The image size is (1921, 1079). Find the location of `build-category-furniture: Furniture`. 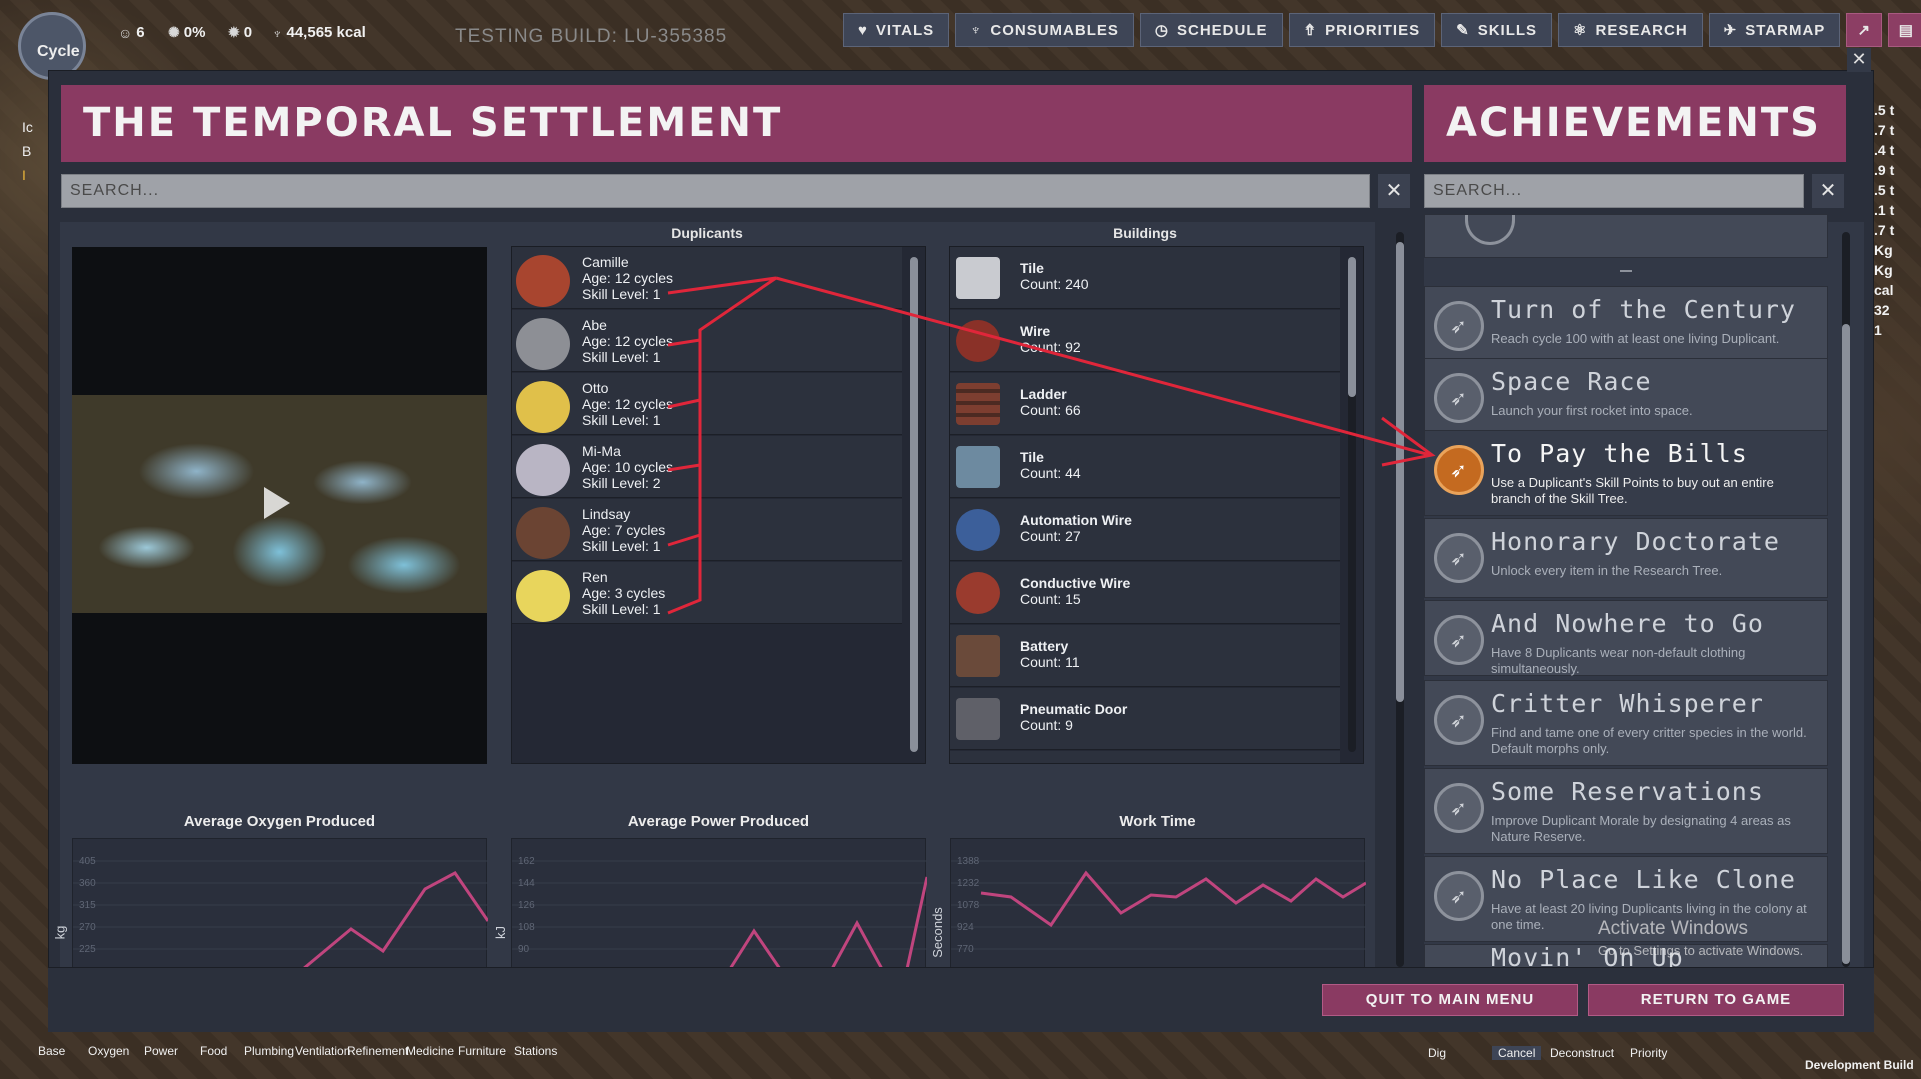

build-category-furniture: Furniture is located at coordinates (482, 1051).